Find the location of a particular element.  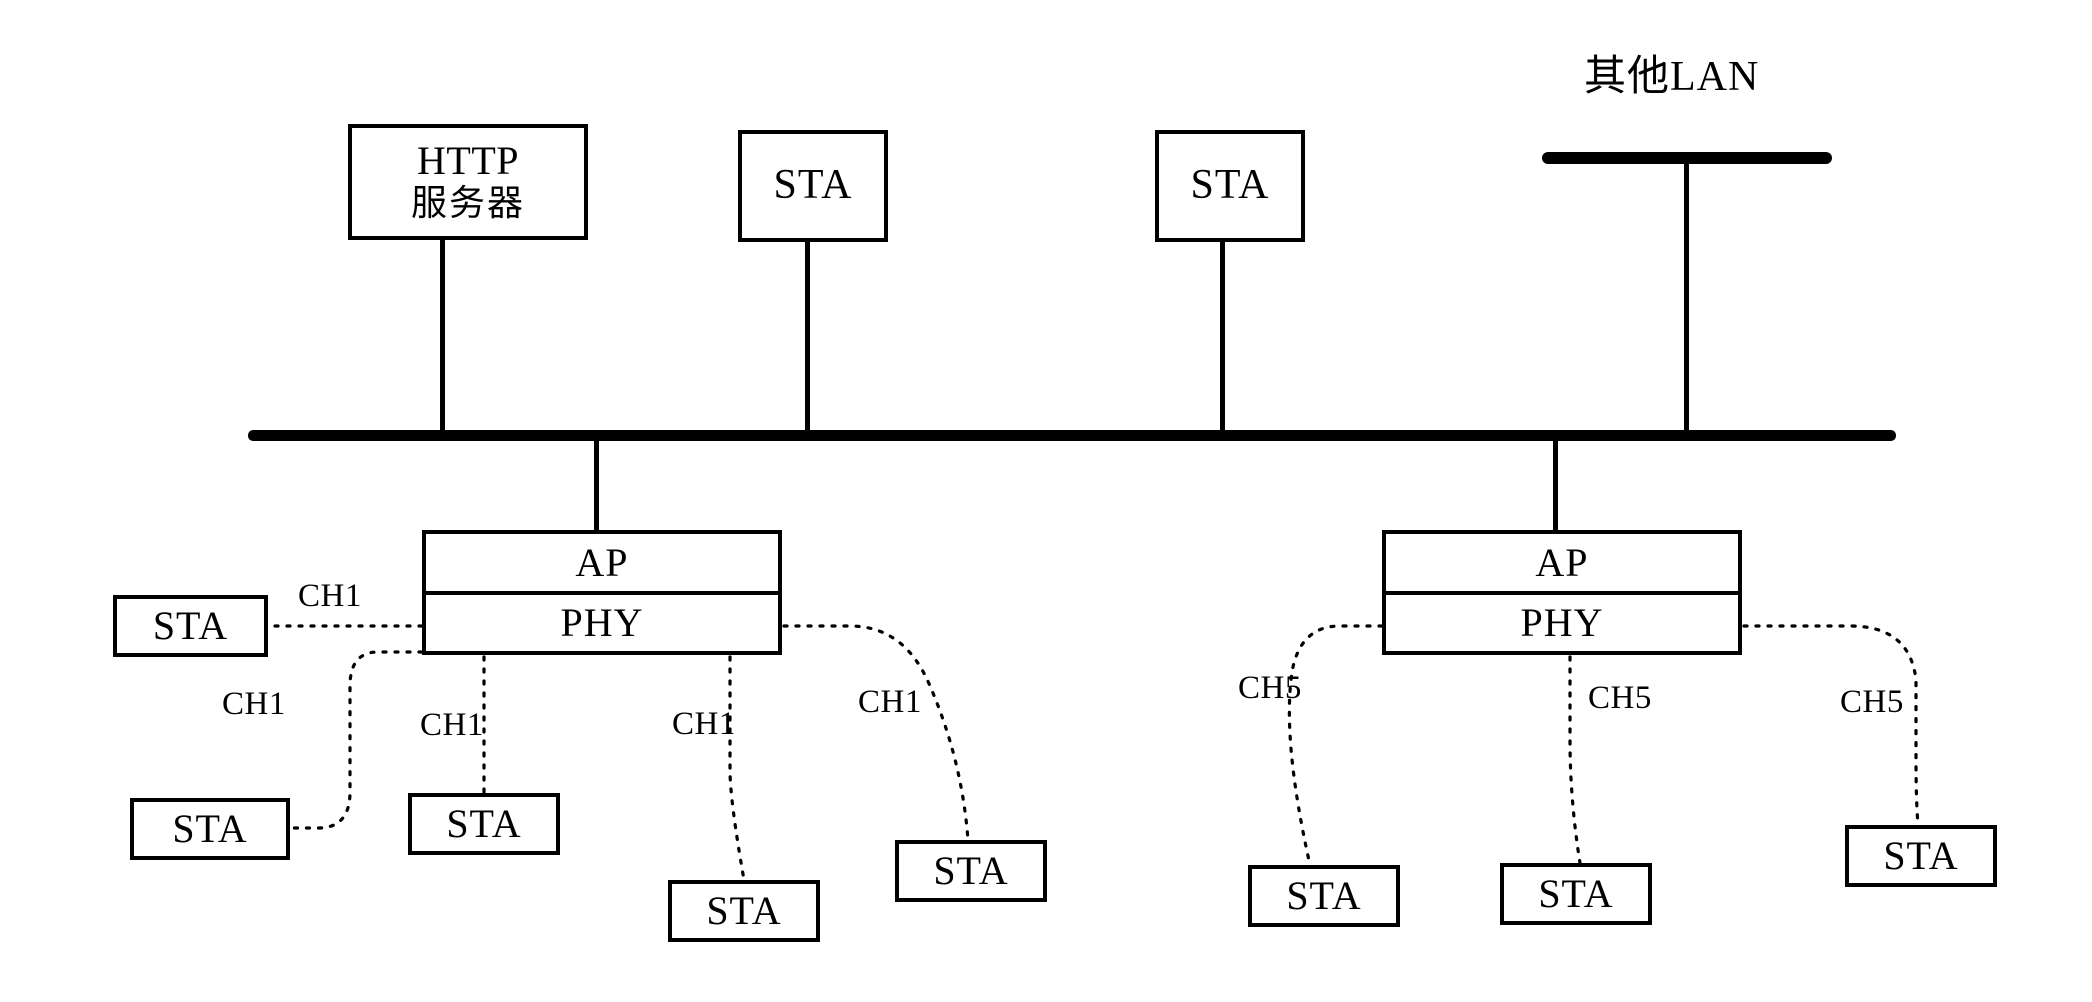

sta-left-1-box: STA is located at coordinates (190, 626).